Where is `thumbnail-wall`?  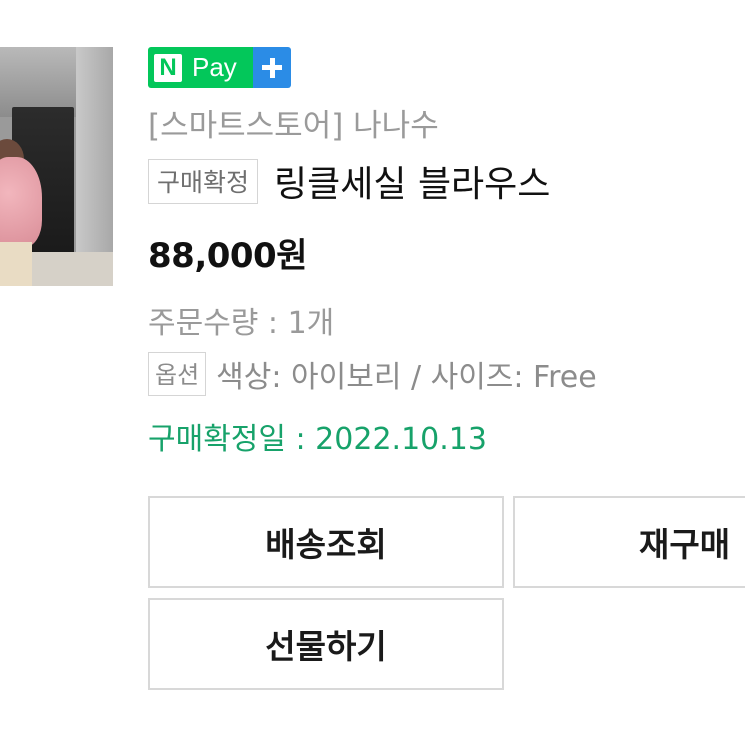 thumbnail-wall is located at coordinates (94, 166).